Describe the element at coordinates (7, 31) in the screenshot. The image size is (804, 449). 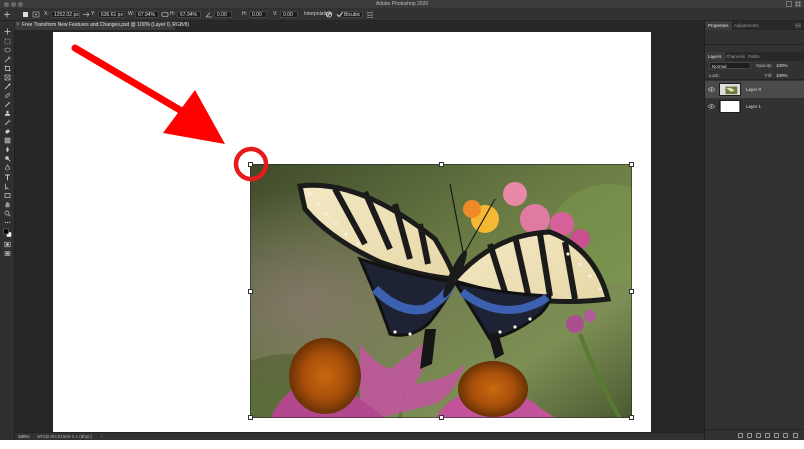
I see `move-tool-icon` at that location.